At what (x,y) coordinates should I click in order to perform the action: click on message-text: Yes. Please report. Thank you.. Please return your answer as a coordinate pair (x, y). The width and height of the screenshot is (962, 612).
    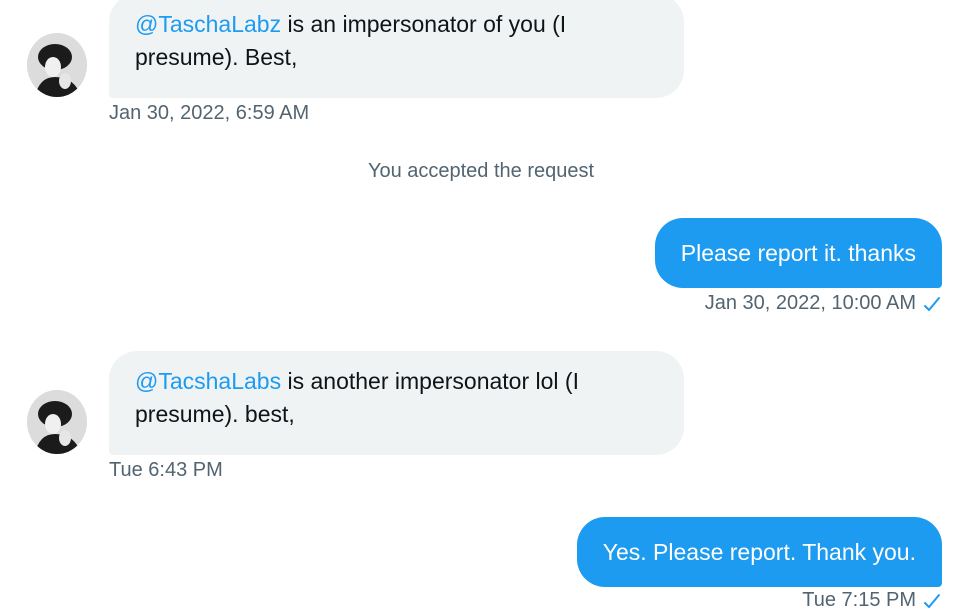
    Looking at the image, I should click on (759, 552).